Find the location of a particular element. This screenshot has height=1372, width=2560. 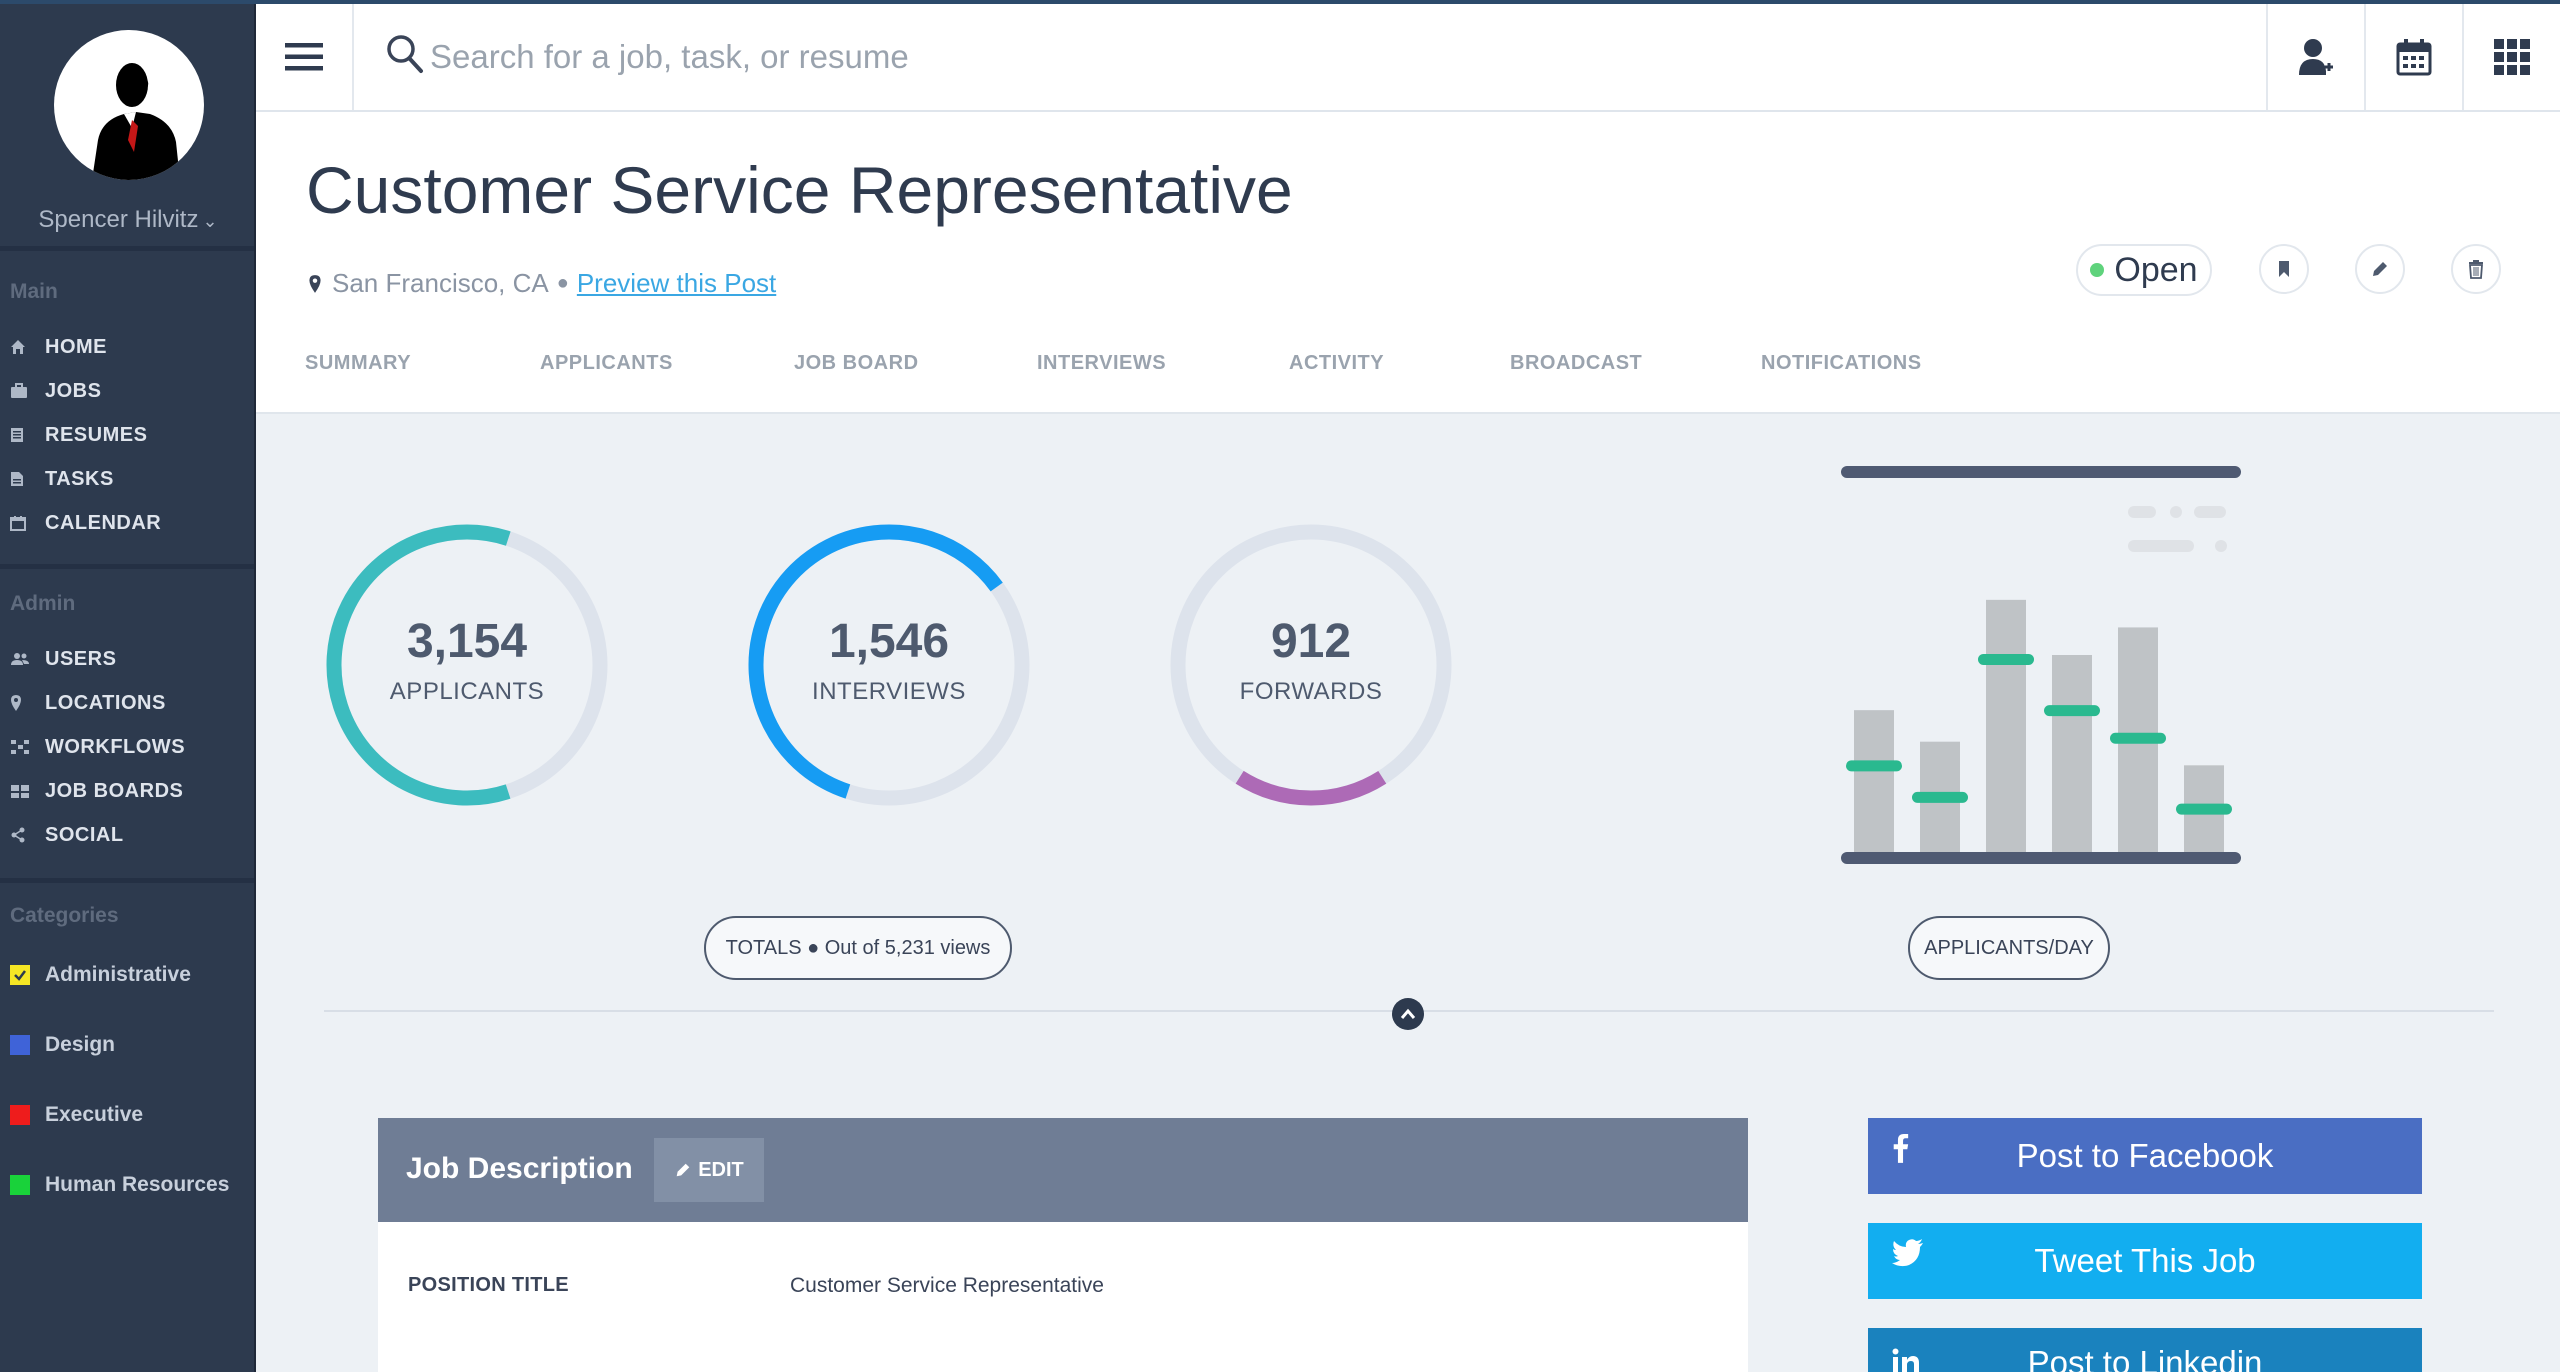

status-badge: Open is located at coordinates (2144, 270).